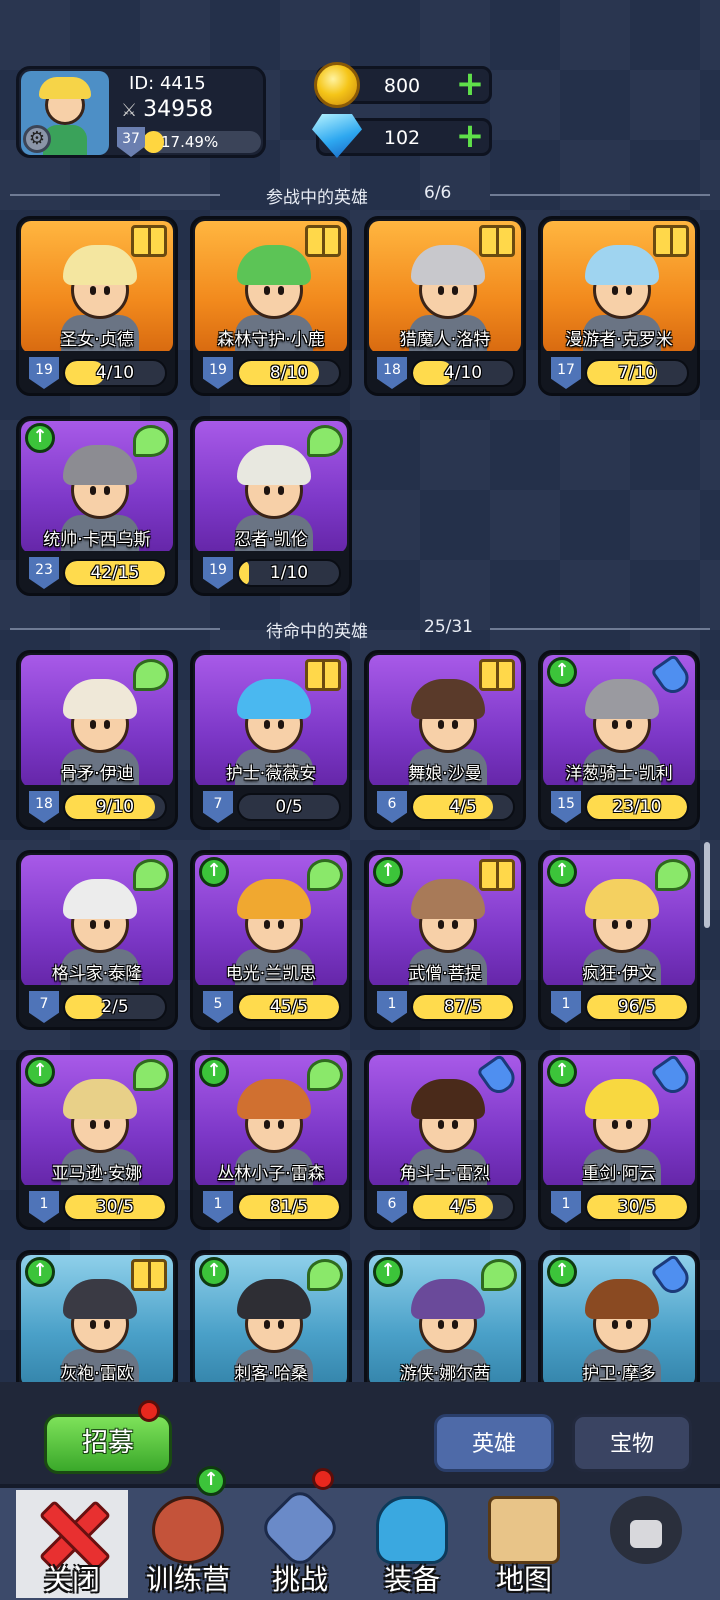  What do you see at coordinates (37, 139) in the screenshot?
I see `settings-gear-icon: ⚙` at bounding box center [37, 139].